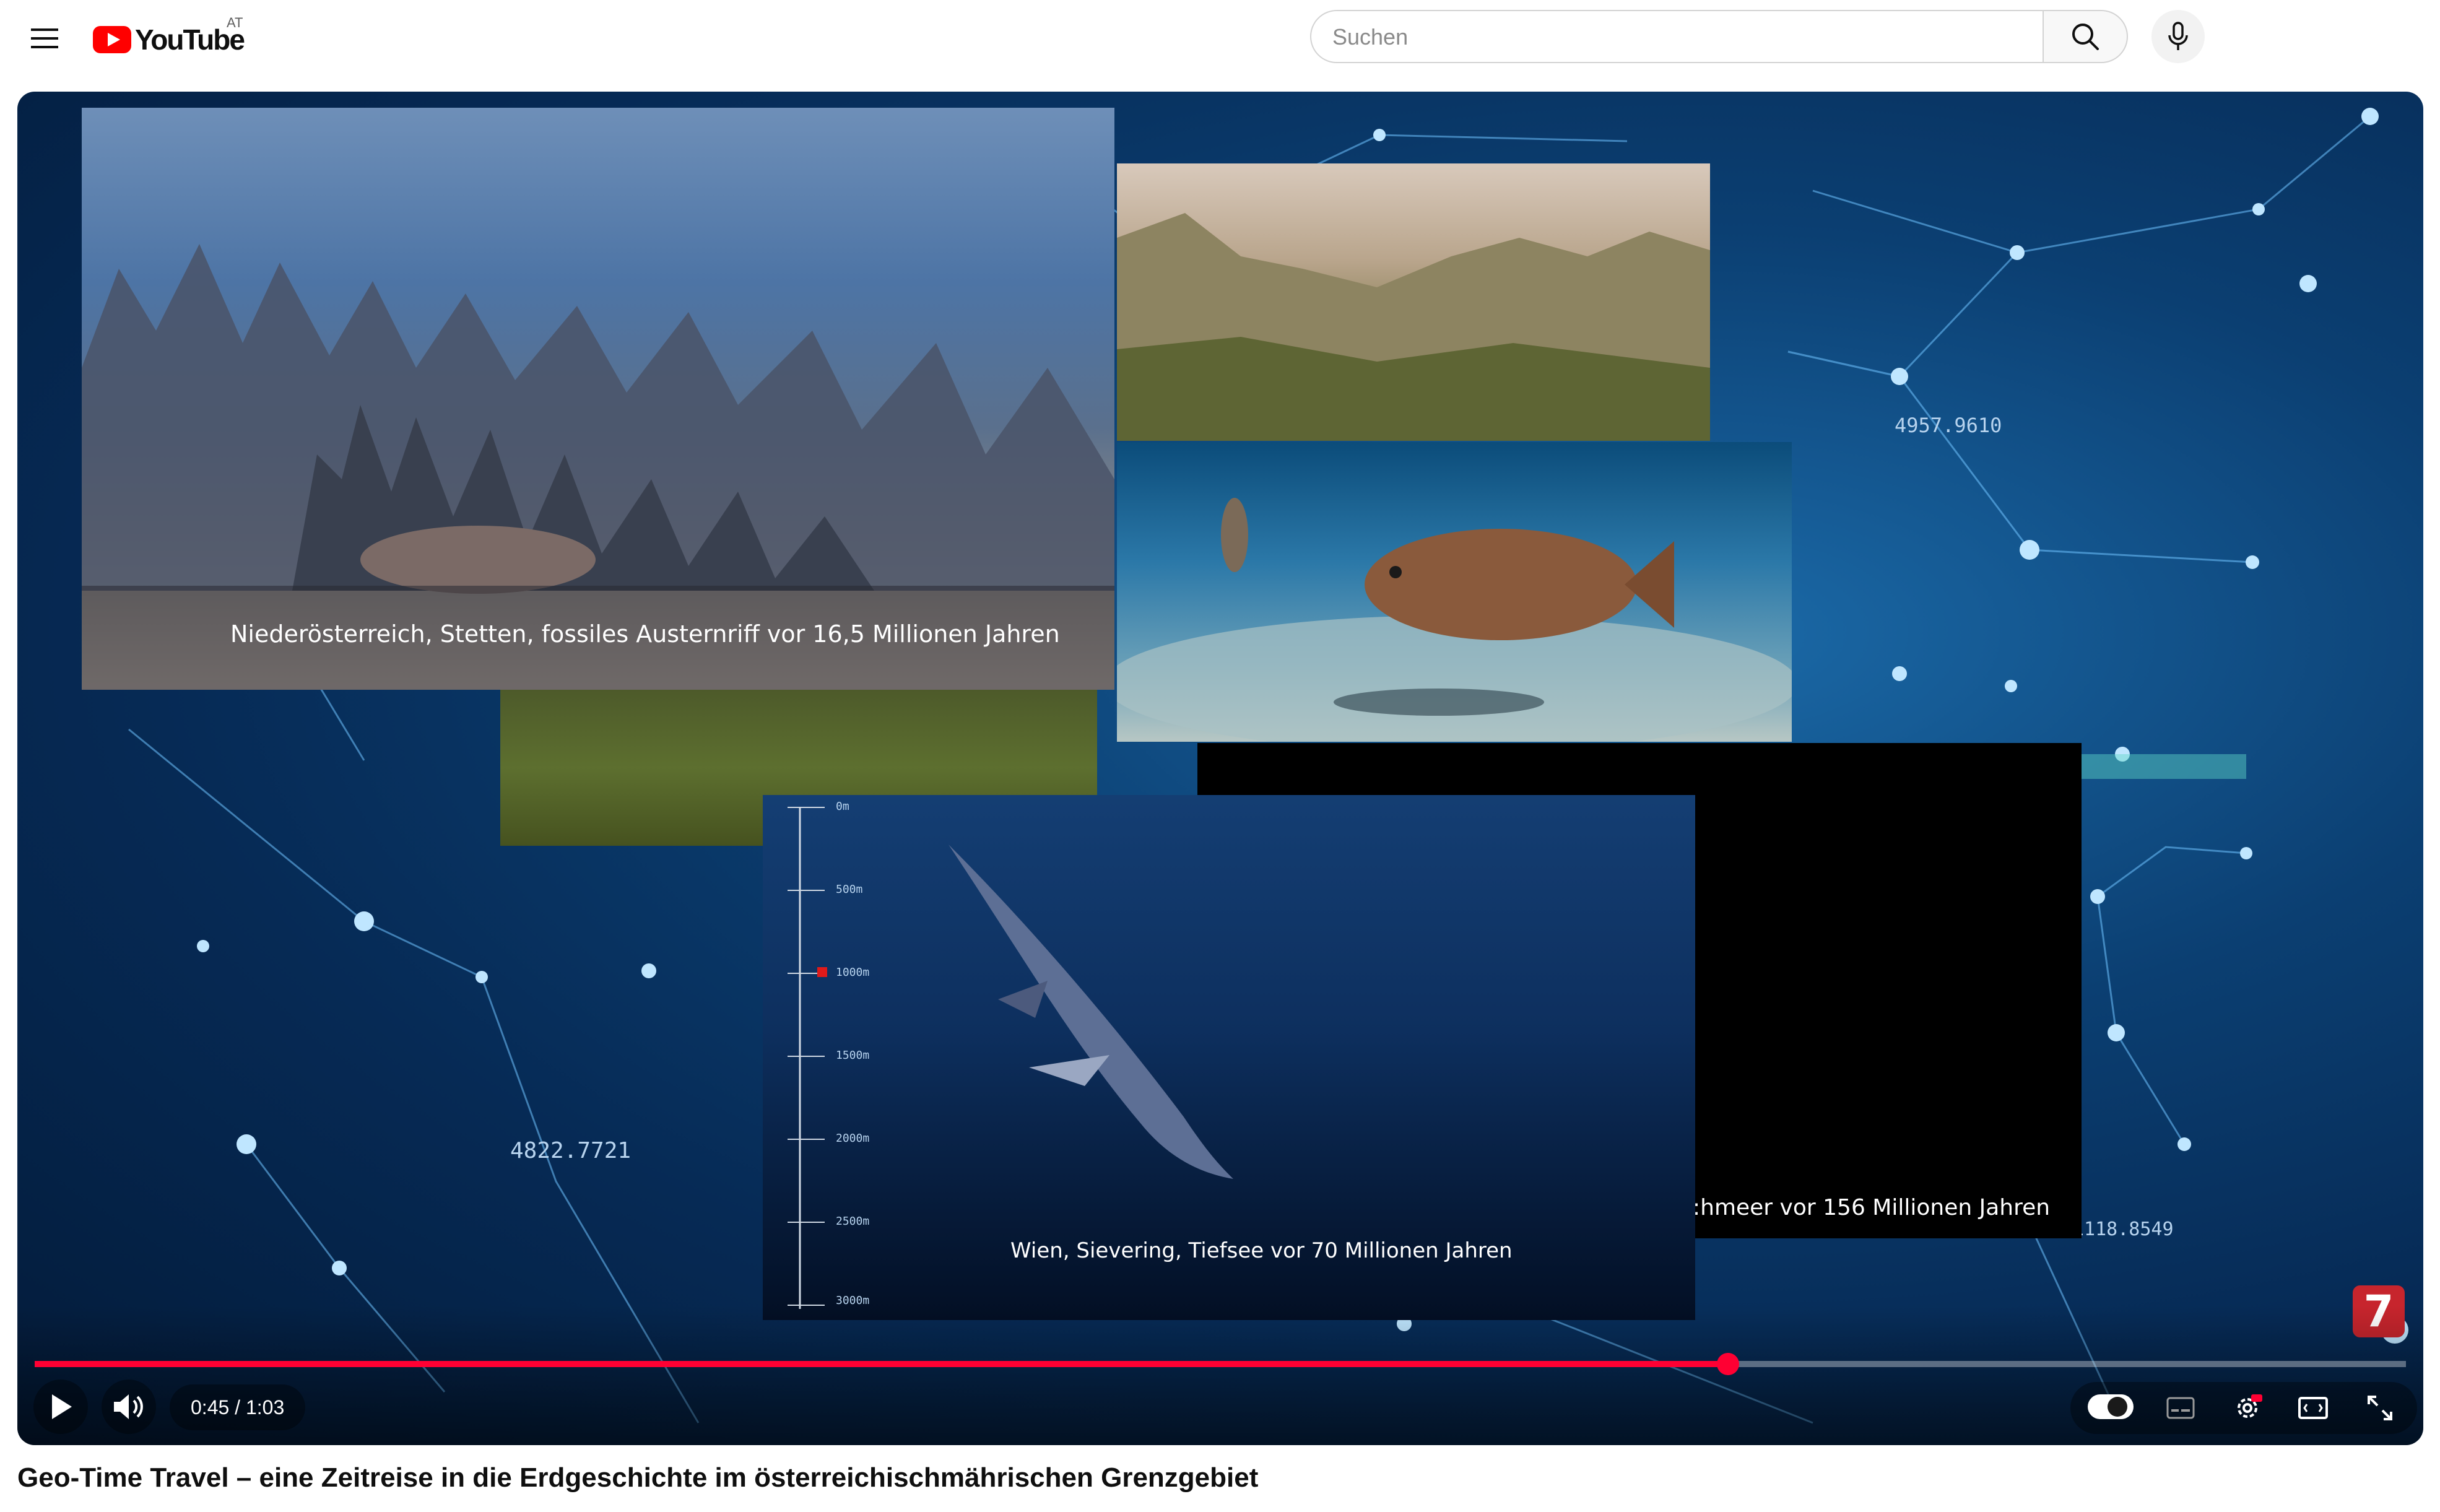  Describe the element at coordinates (853, 1055) in the screenshot. I see `depth-label: 1500m` at that location.